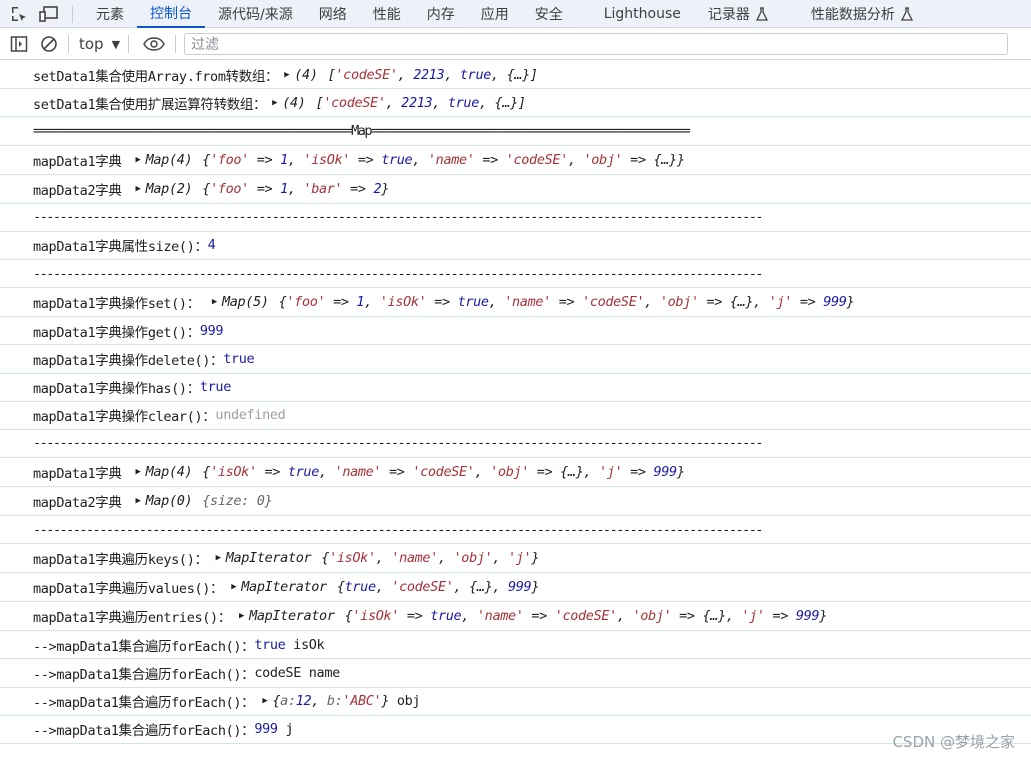 The image size is (1031, 760). I want to click on console-message: mapData1字典操作get()： 999, so click(515, 331).